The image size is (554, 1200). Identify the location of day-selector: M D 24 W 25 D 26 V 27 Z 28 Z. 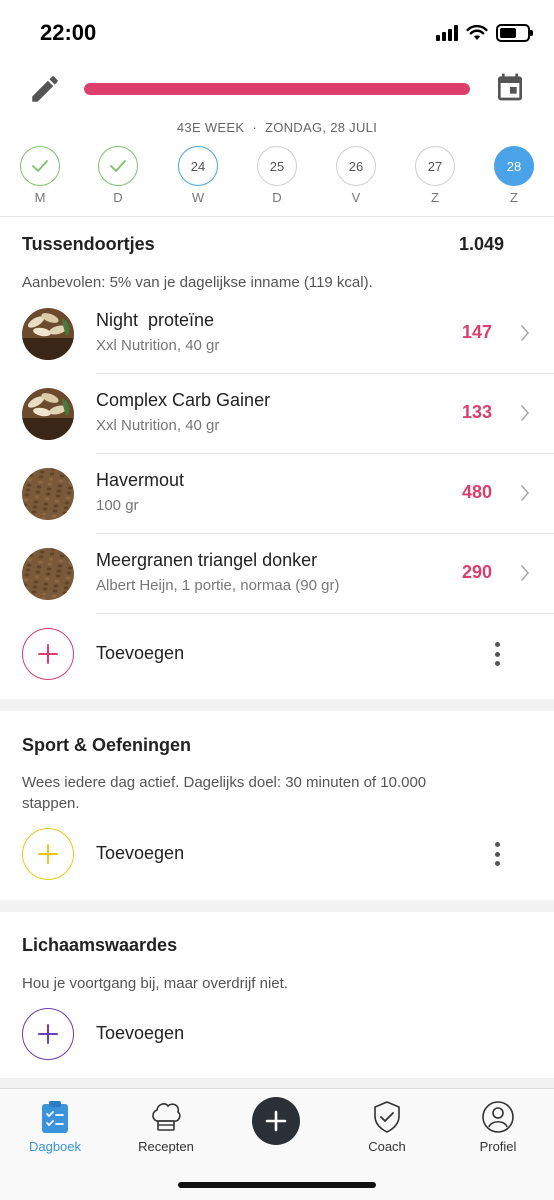
(277, 177).